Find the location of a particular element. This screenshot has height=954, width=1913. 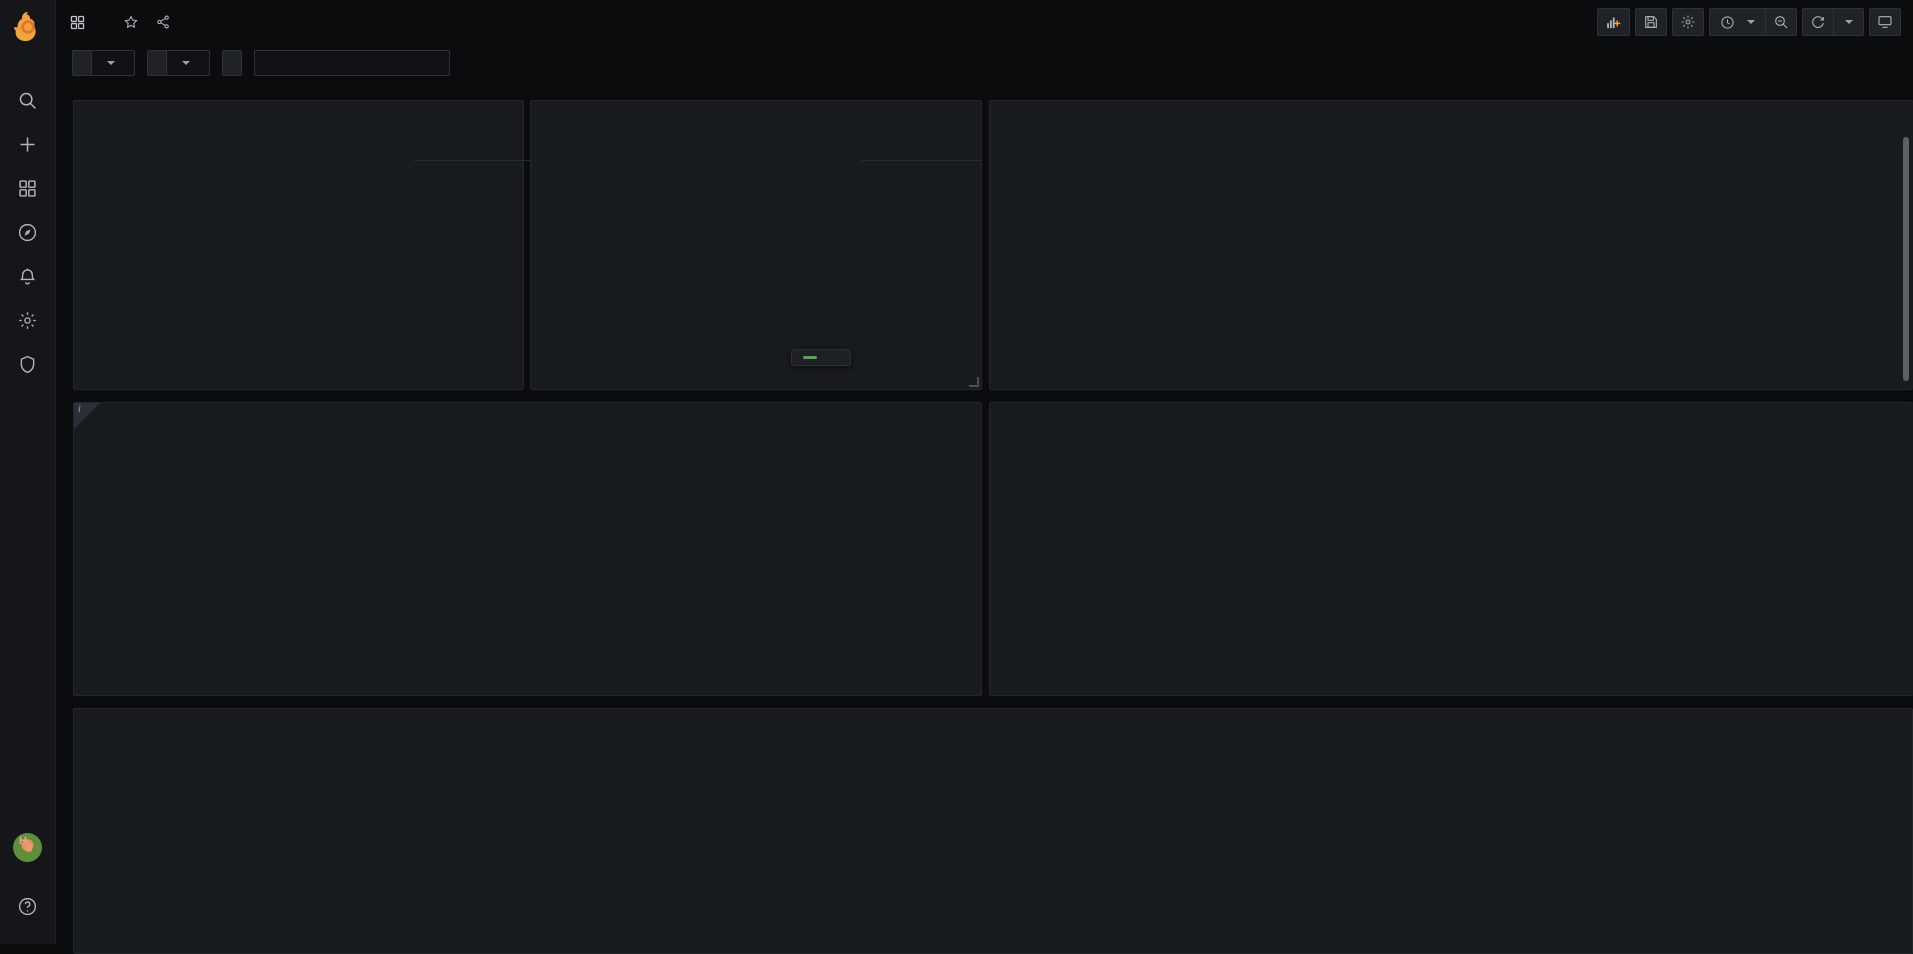

sidebar-item-server-admin is located at coordinates (28, 364).